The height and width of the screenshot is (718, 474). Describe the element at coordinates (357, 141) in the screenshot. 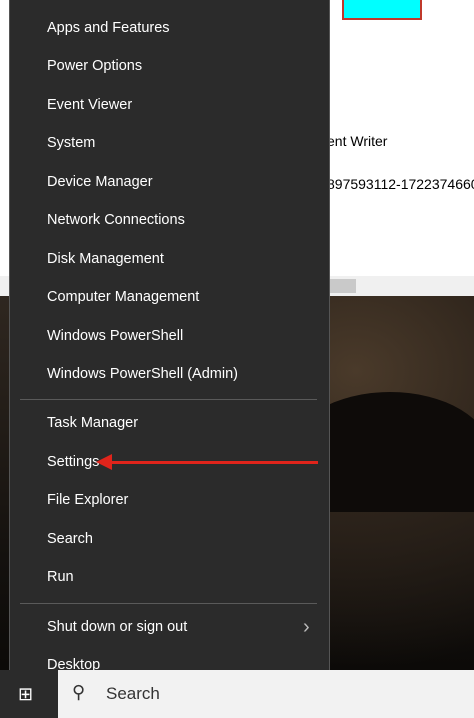

I see `bg-text-writer: ent Writer` at that location.